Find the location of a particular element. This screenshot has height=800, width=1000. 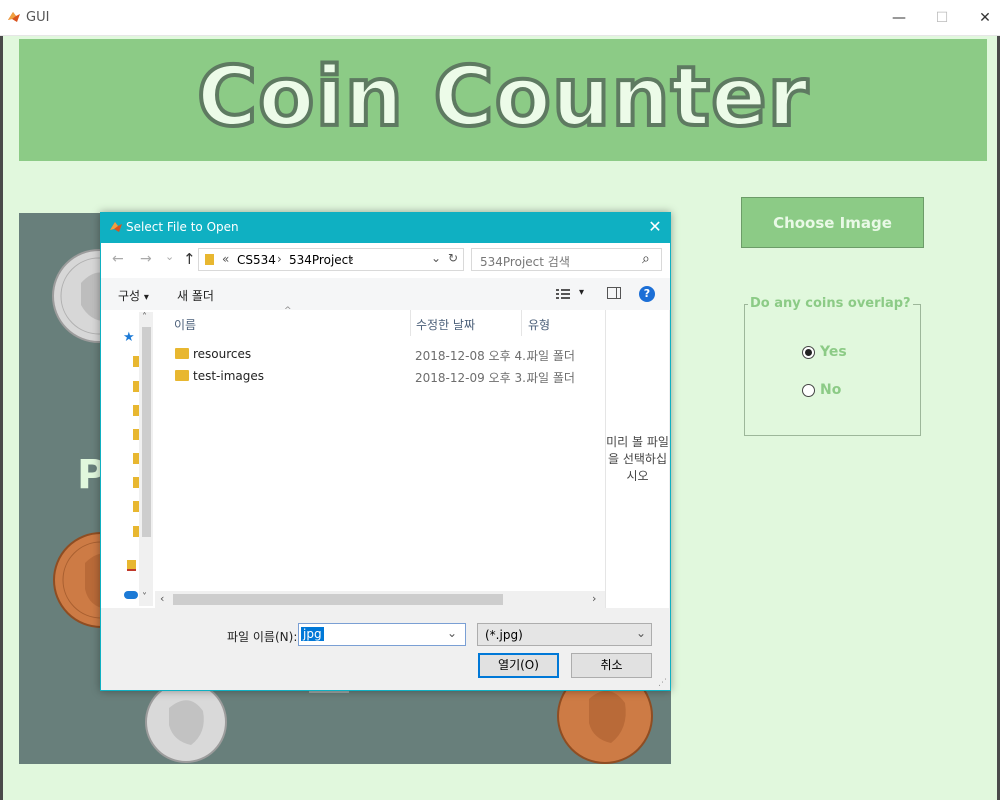

help-icon: ? is located at coordinates (647, 294).